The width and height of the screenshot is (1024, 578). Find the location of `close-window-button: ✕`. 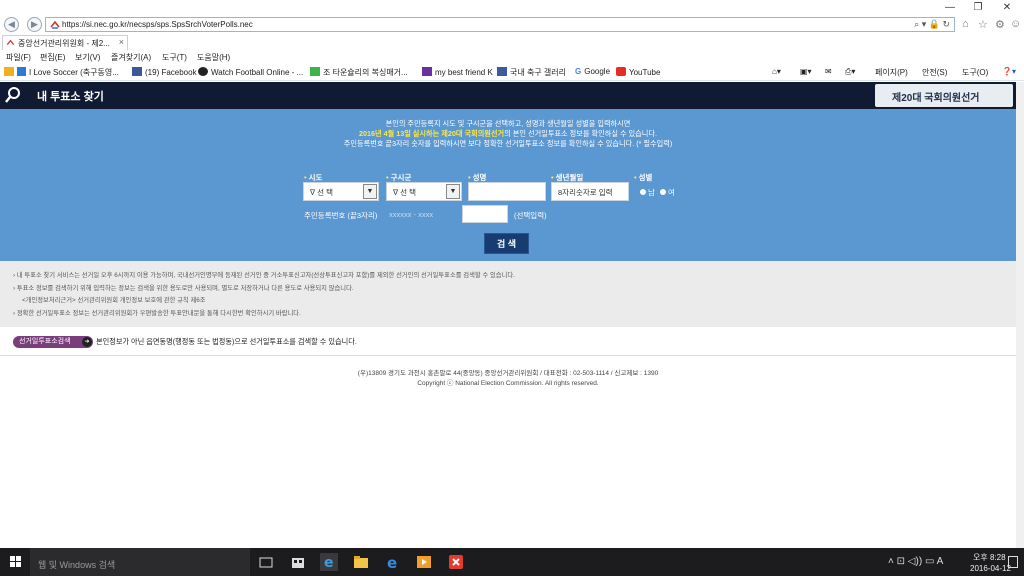

close-window-button: ✕ is located at coordinates (1007, 7).